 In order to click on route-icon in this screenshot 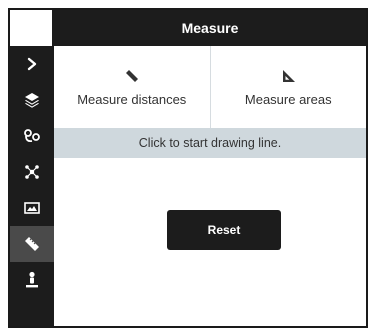, I will do `click(32, 136)`.